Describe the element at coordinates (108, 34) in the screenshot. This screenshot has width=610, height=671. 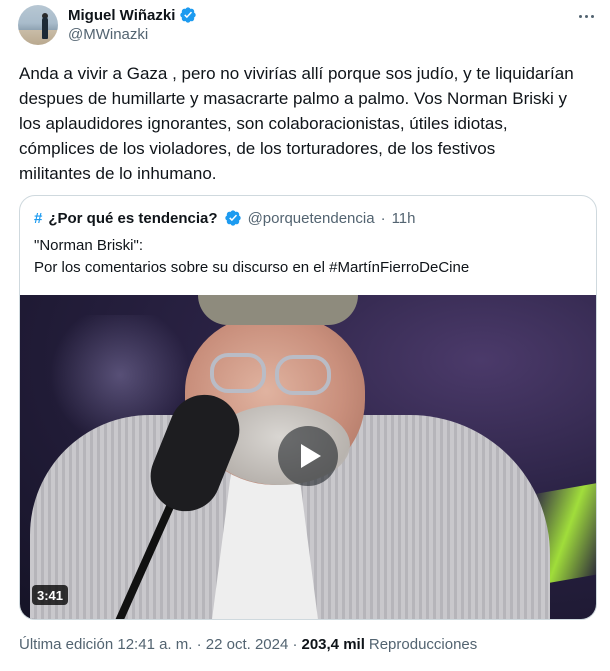
I see `author-handle: @MWinazki` at that location.